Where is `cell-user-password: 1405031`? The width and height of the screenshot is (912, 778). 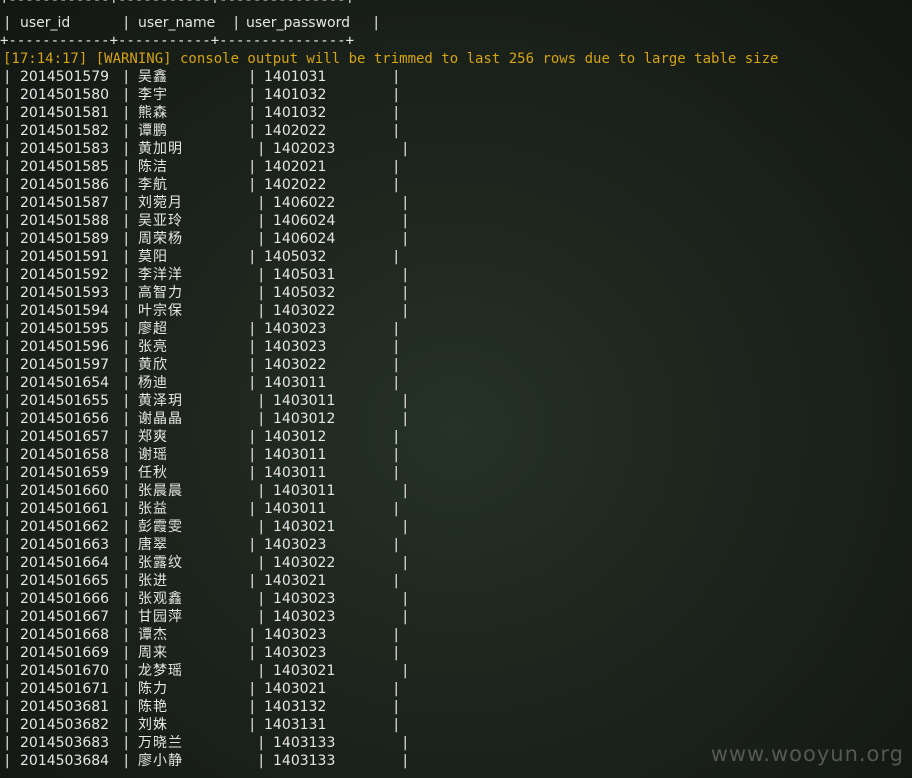 cell-user-password: 1405031 is located at coordinates (304, 275).